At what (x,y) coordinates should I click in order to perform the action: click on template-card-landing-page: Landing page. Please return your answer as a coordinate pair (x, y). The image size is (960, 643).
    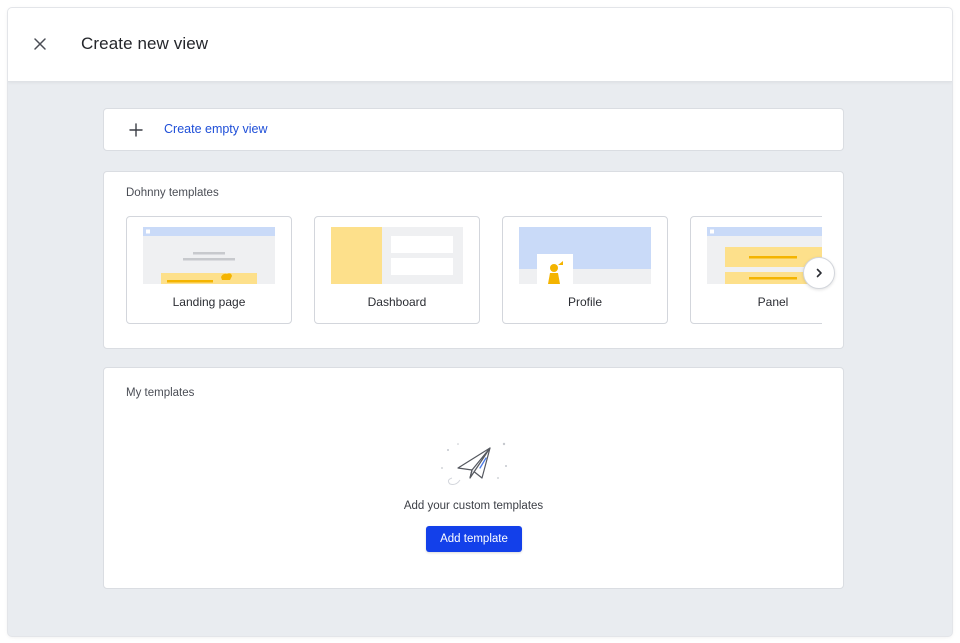
    Looking at the image, I should click on (209, 270).